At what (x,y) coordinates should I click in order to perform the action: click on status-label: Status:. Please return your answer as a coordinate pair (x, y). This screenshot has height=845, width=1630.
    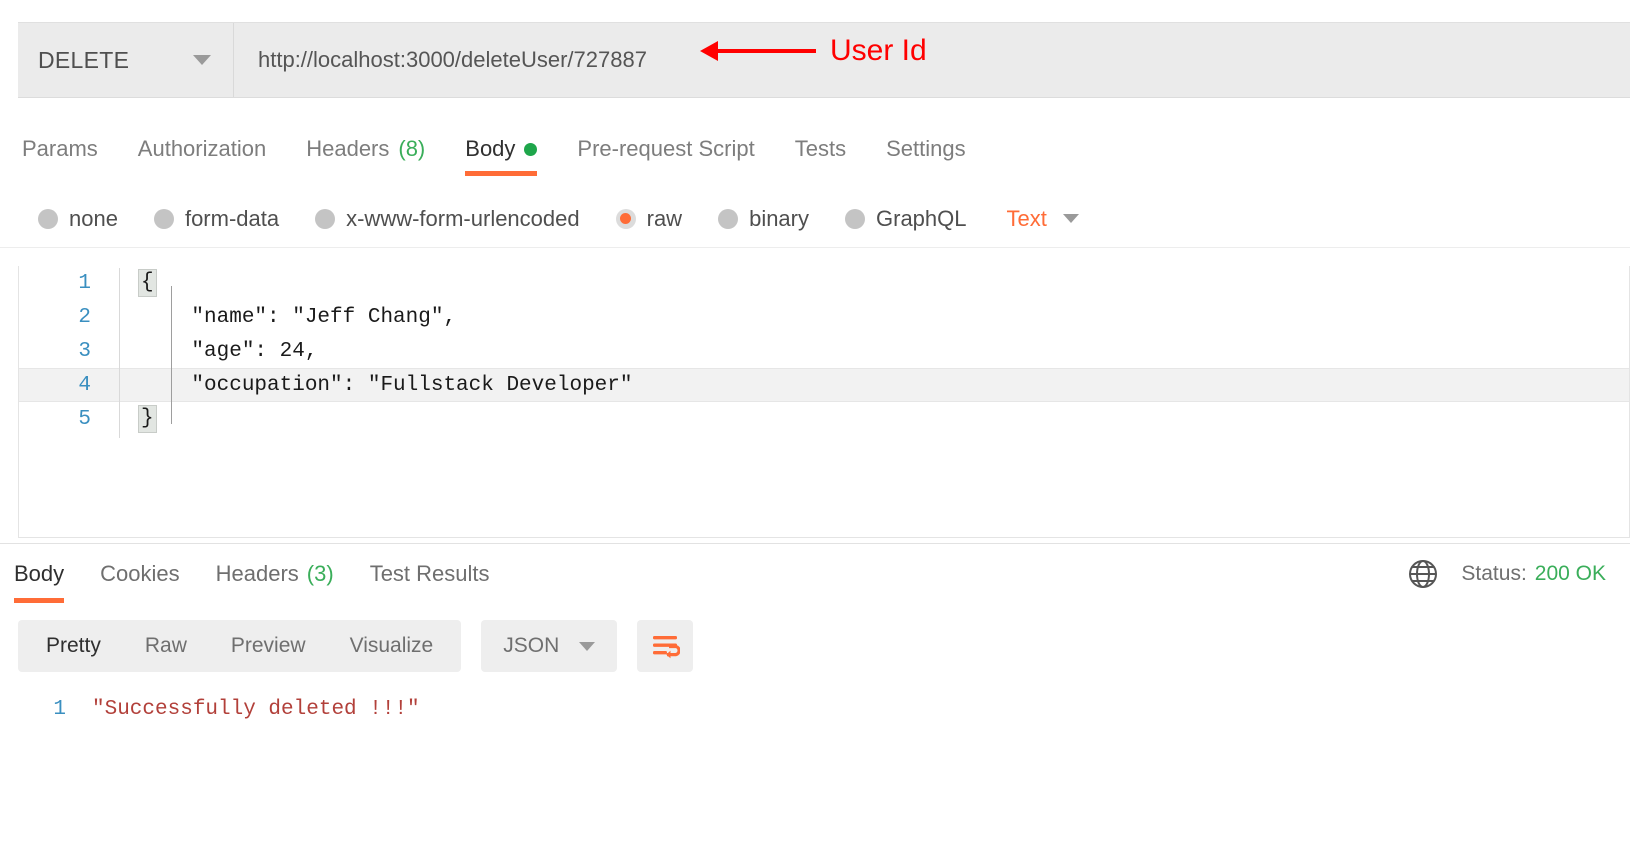
    Looking at the image, I should click on (1494, 573).